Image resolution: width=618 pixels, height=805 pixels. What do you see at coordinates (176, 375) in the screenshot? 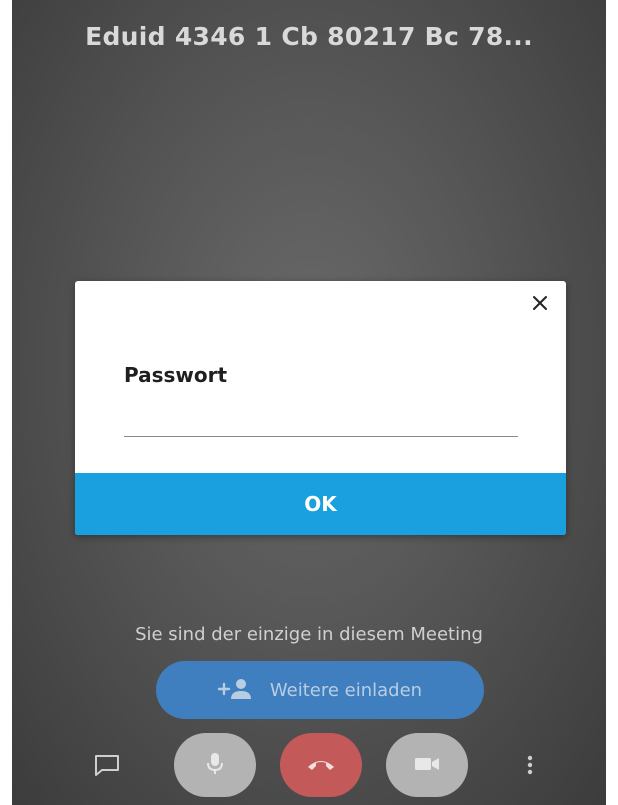
I see `password-label: Passwort` at bounding box center [176, 375].